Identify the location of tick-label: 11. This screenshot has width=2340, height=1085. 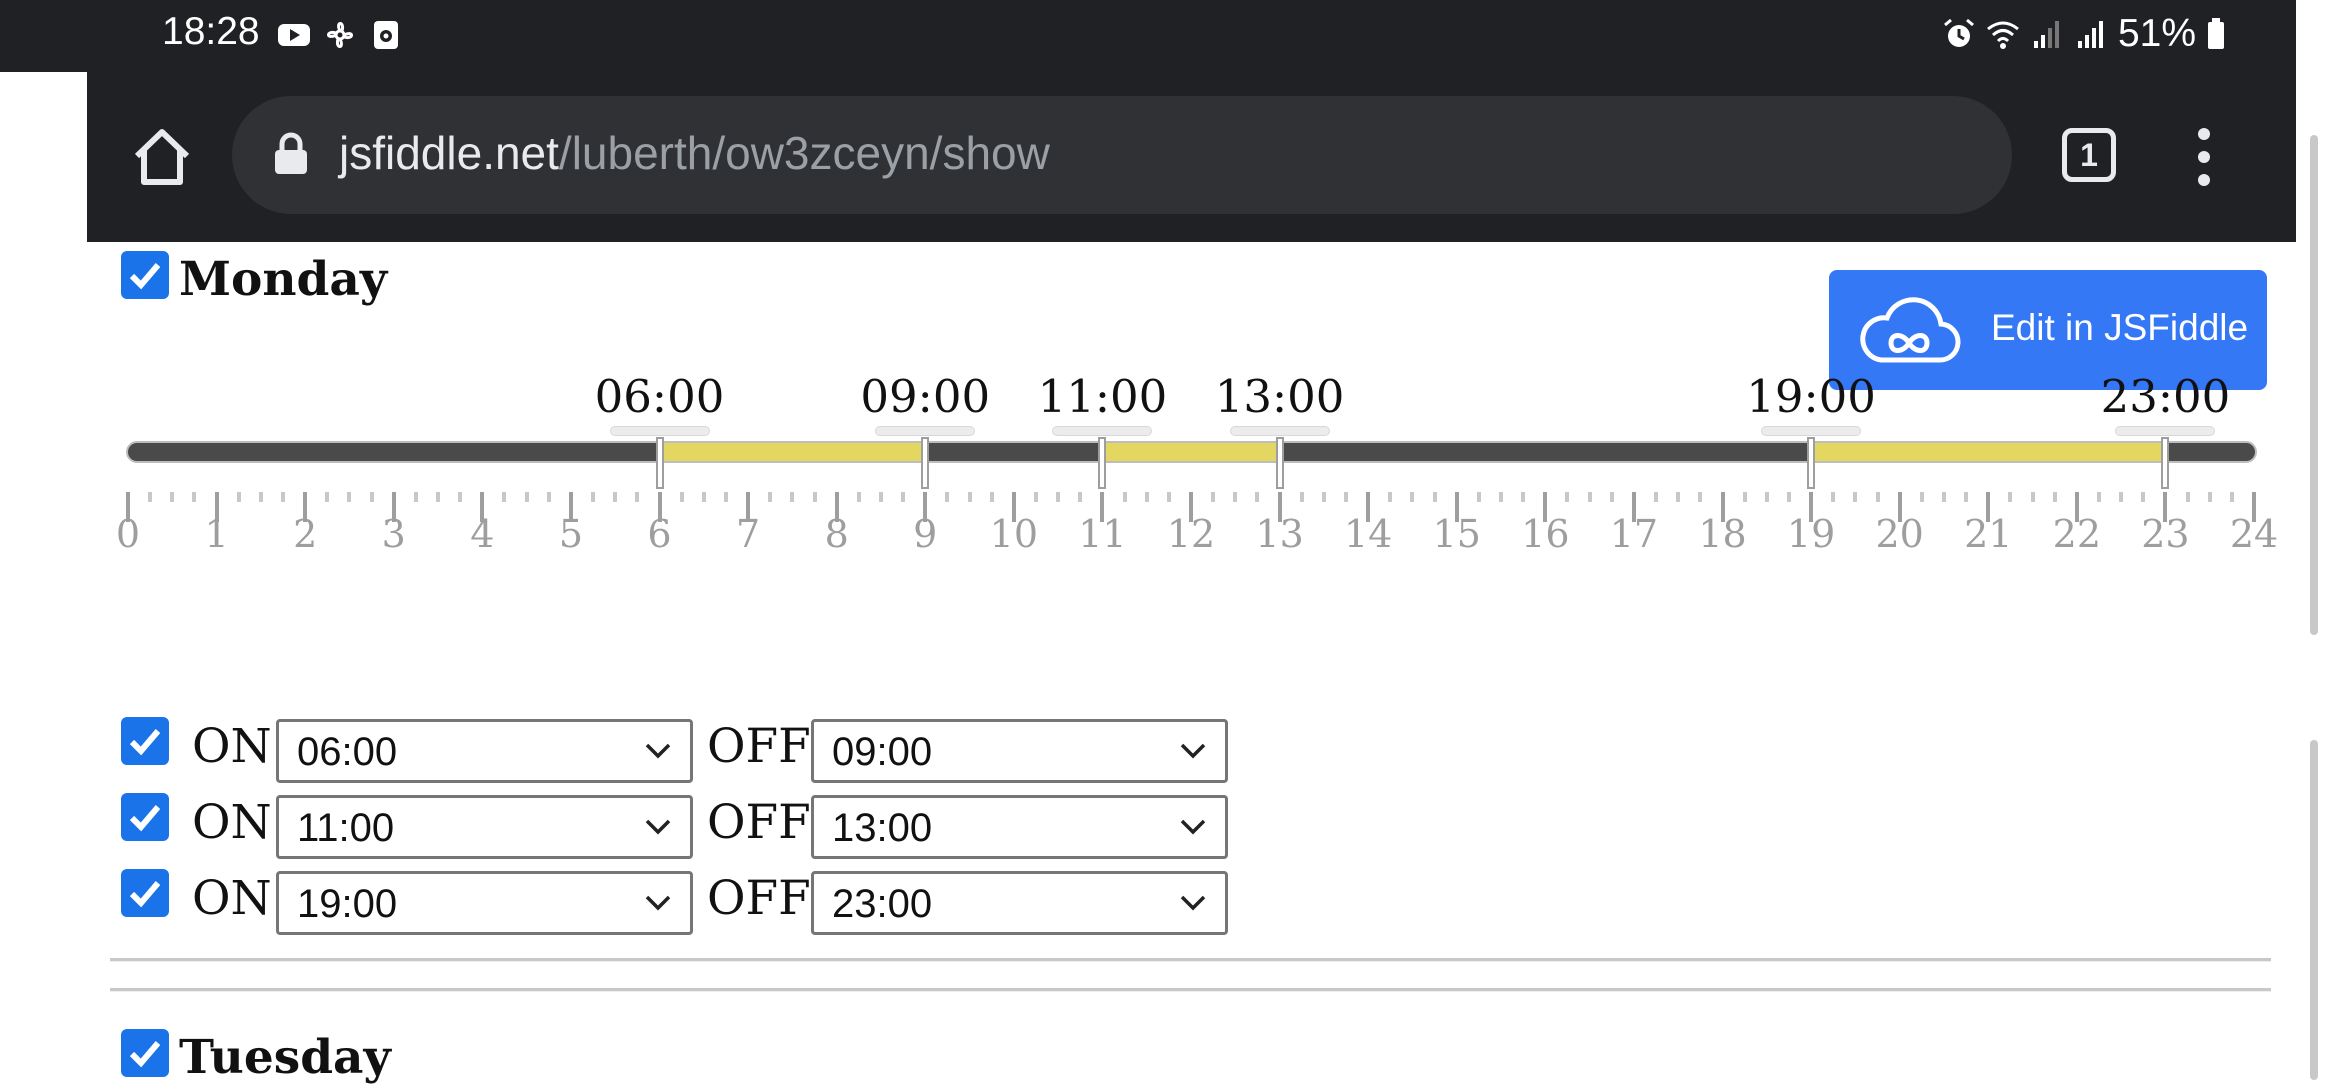
(1102, 534).